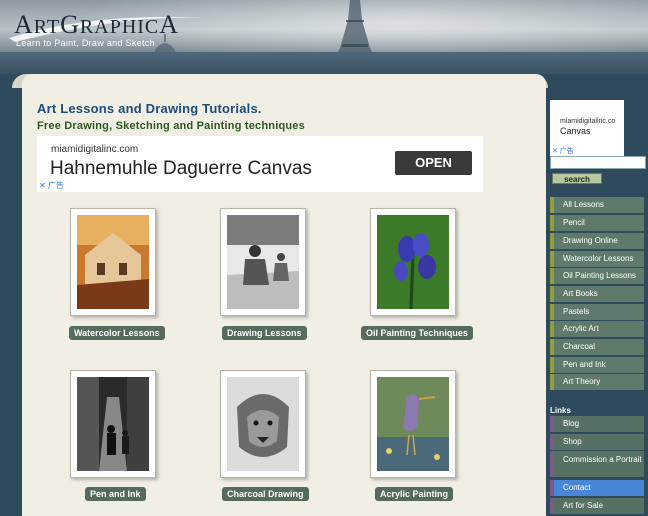  What do you see at coordinates (597, 488) in the screenshot?
I see `sidebar-link-contact: Contact` at bounding box center [597, 488].